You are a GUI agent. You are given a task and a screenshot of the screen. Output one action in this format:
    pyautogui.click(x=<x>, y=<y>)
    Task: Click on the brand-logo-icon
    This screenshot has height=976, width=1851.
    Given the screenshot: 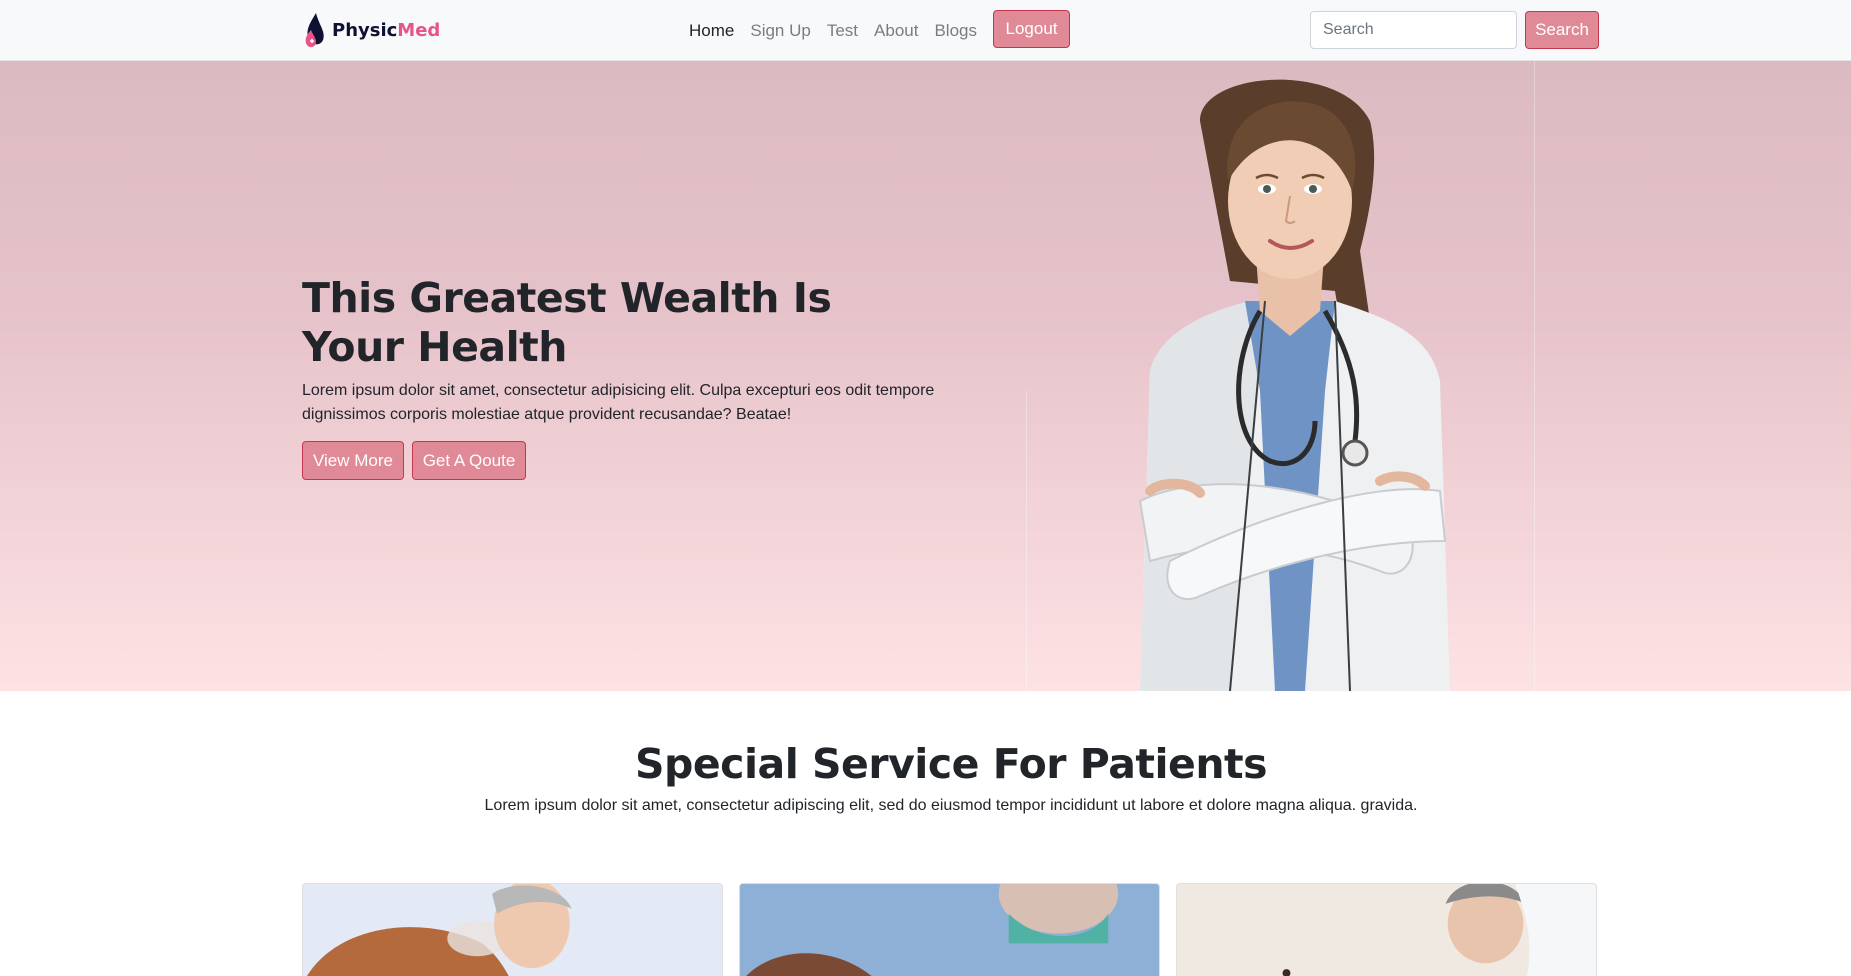 What is the action you would take?
    pyautogui.click(x=314, y=30)
    